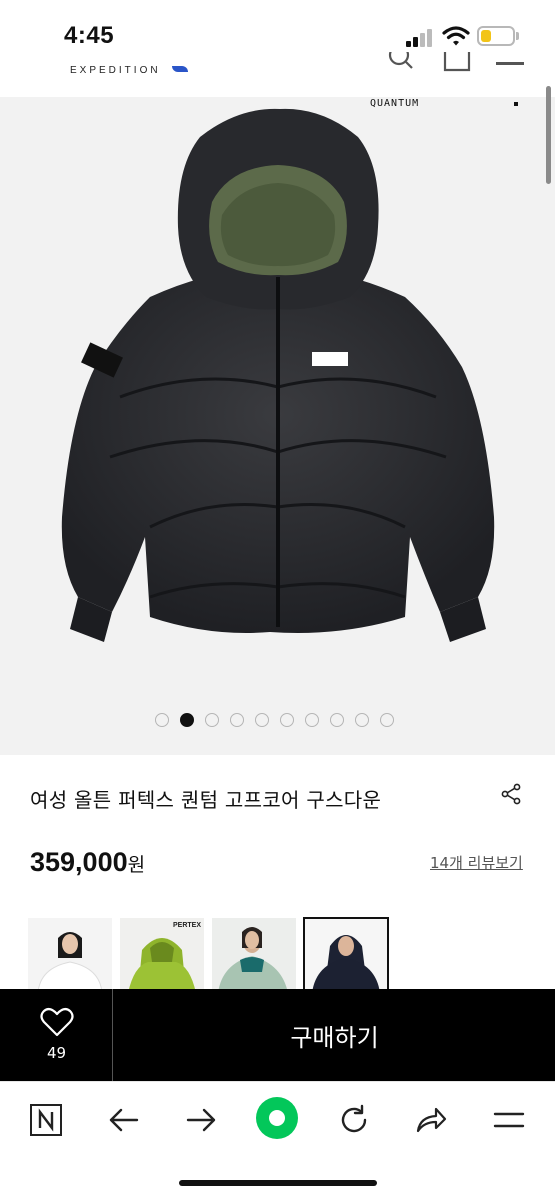 The width and height of the screenshot is (555, 1200). I want to click on share-icon, so click(511, 794).